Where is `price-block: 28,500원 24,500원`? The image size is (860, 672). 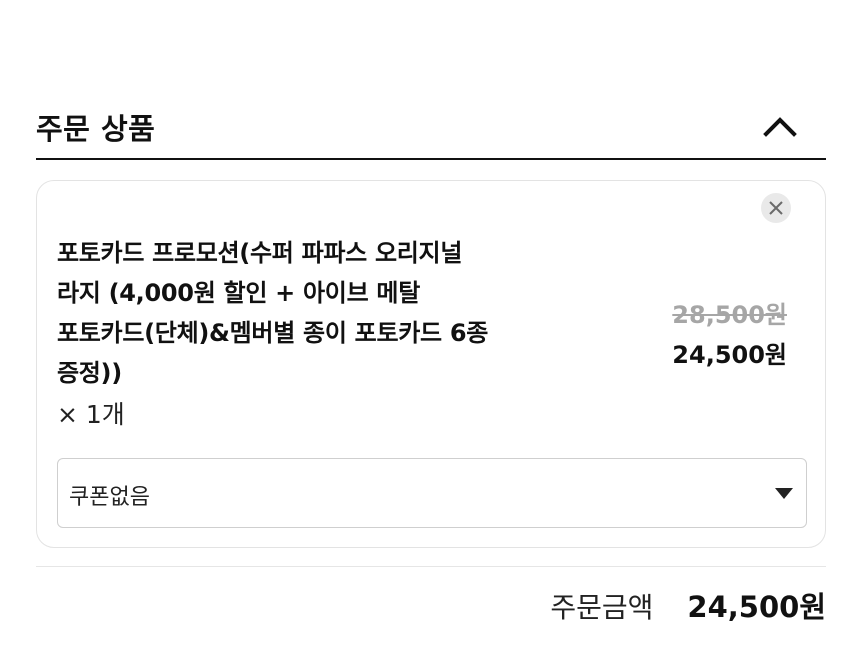 price-block: 28,500원 24,500원 is located at coordinates (729, 335).